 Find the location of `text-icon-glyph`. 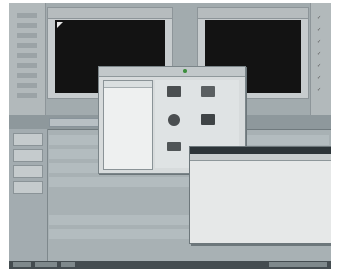

text-icon-glyph is located at coordinates (174, 146).